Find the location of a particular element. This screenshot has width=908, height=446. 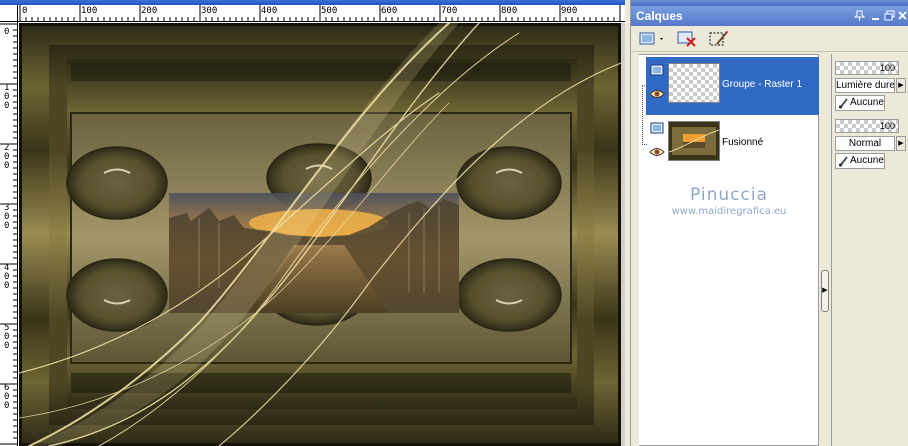

panel-header: Calques is located at coordinates (769, 16).